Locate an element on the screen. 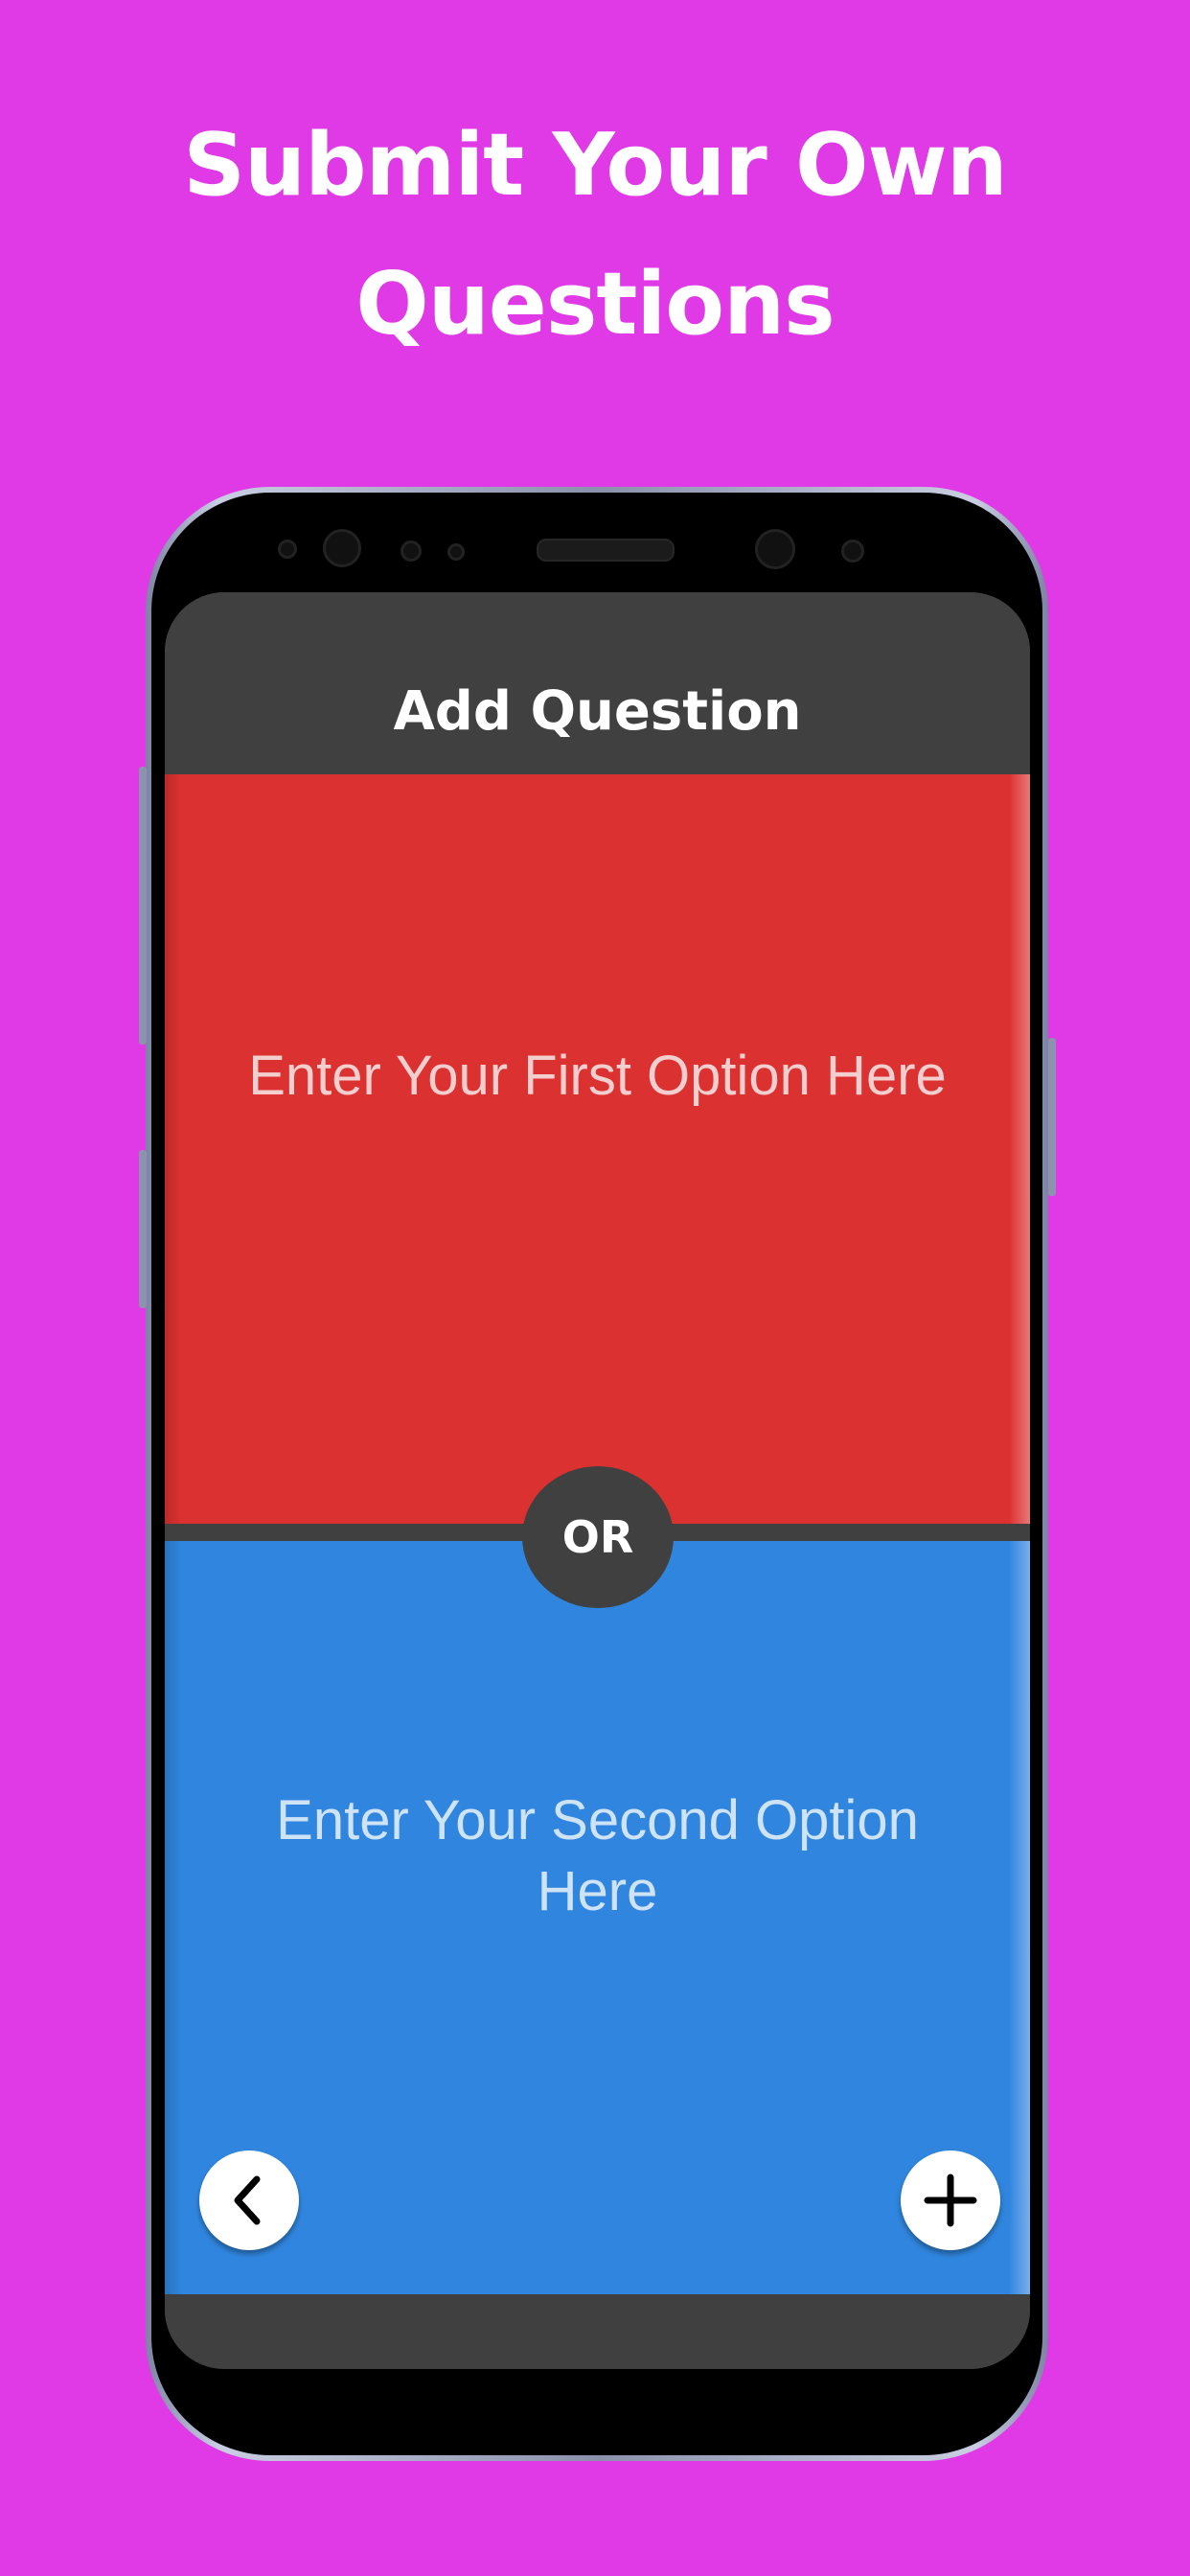  phone-front-camera is located at coordinates (775, 549).